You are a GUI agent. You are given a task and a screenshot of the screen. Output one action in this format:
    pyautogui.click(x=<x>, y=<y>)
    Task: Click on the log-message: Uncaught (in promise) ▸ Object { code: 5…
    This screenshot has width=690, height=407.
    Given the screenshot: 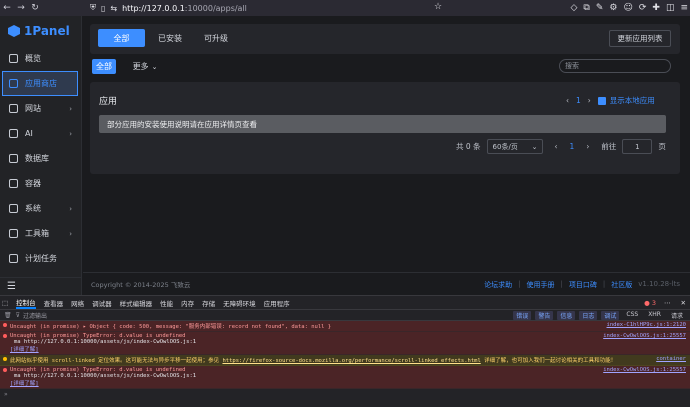 What is the action you would take?
    pyautogui.click(x=171, y=327)
    